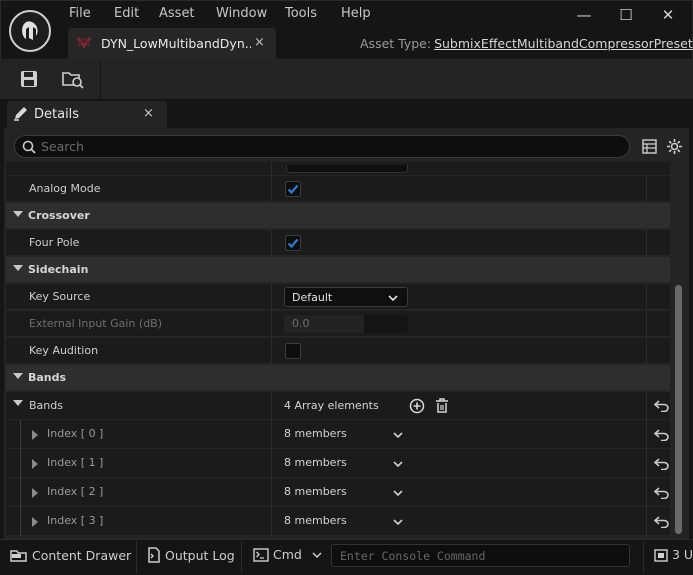  I want to click on menu-asset: Asset, so click(177, 13).